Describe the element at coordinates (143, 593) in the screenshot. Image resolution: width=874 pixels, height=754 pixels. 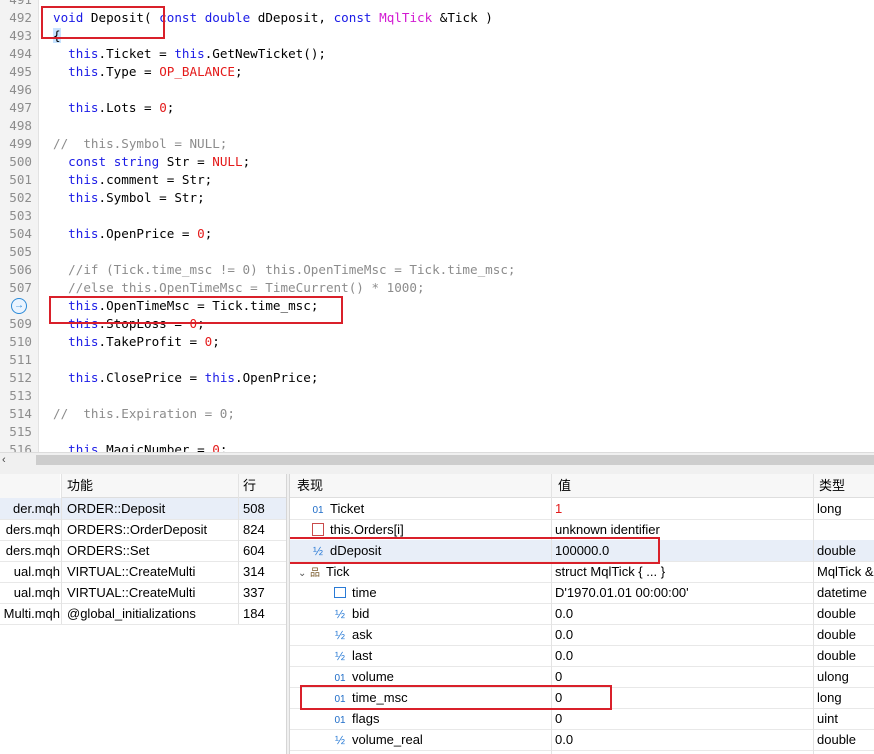
I see `call-stack-row: ual.mqh VIRTUAL::CreateMulti 337` at that location.